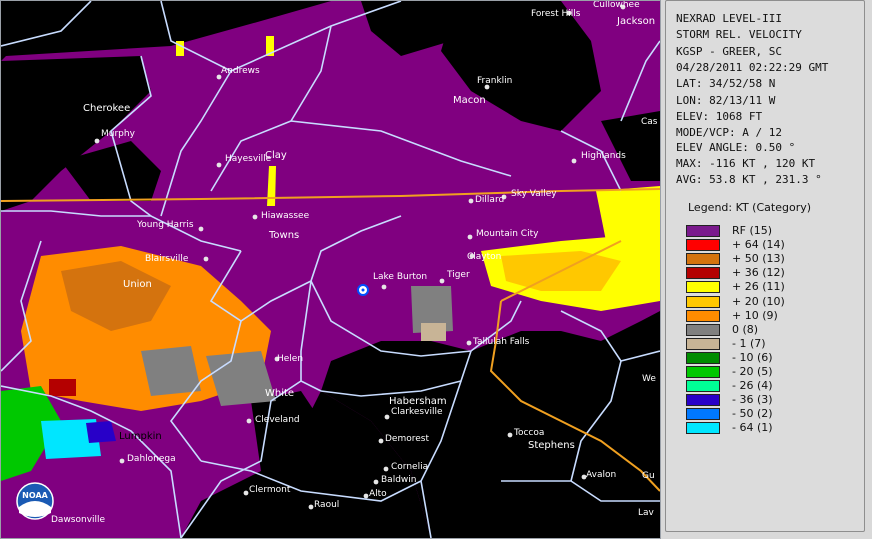  Describe the element at coordinates (418, 401) in the screenshot. I see `place-label: Habersham` at that location.